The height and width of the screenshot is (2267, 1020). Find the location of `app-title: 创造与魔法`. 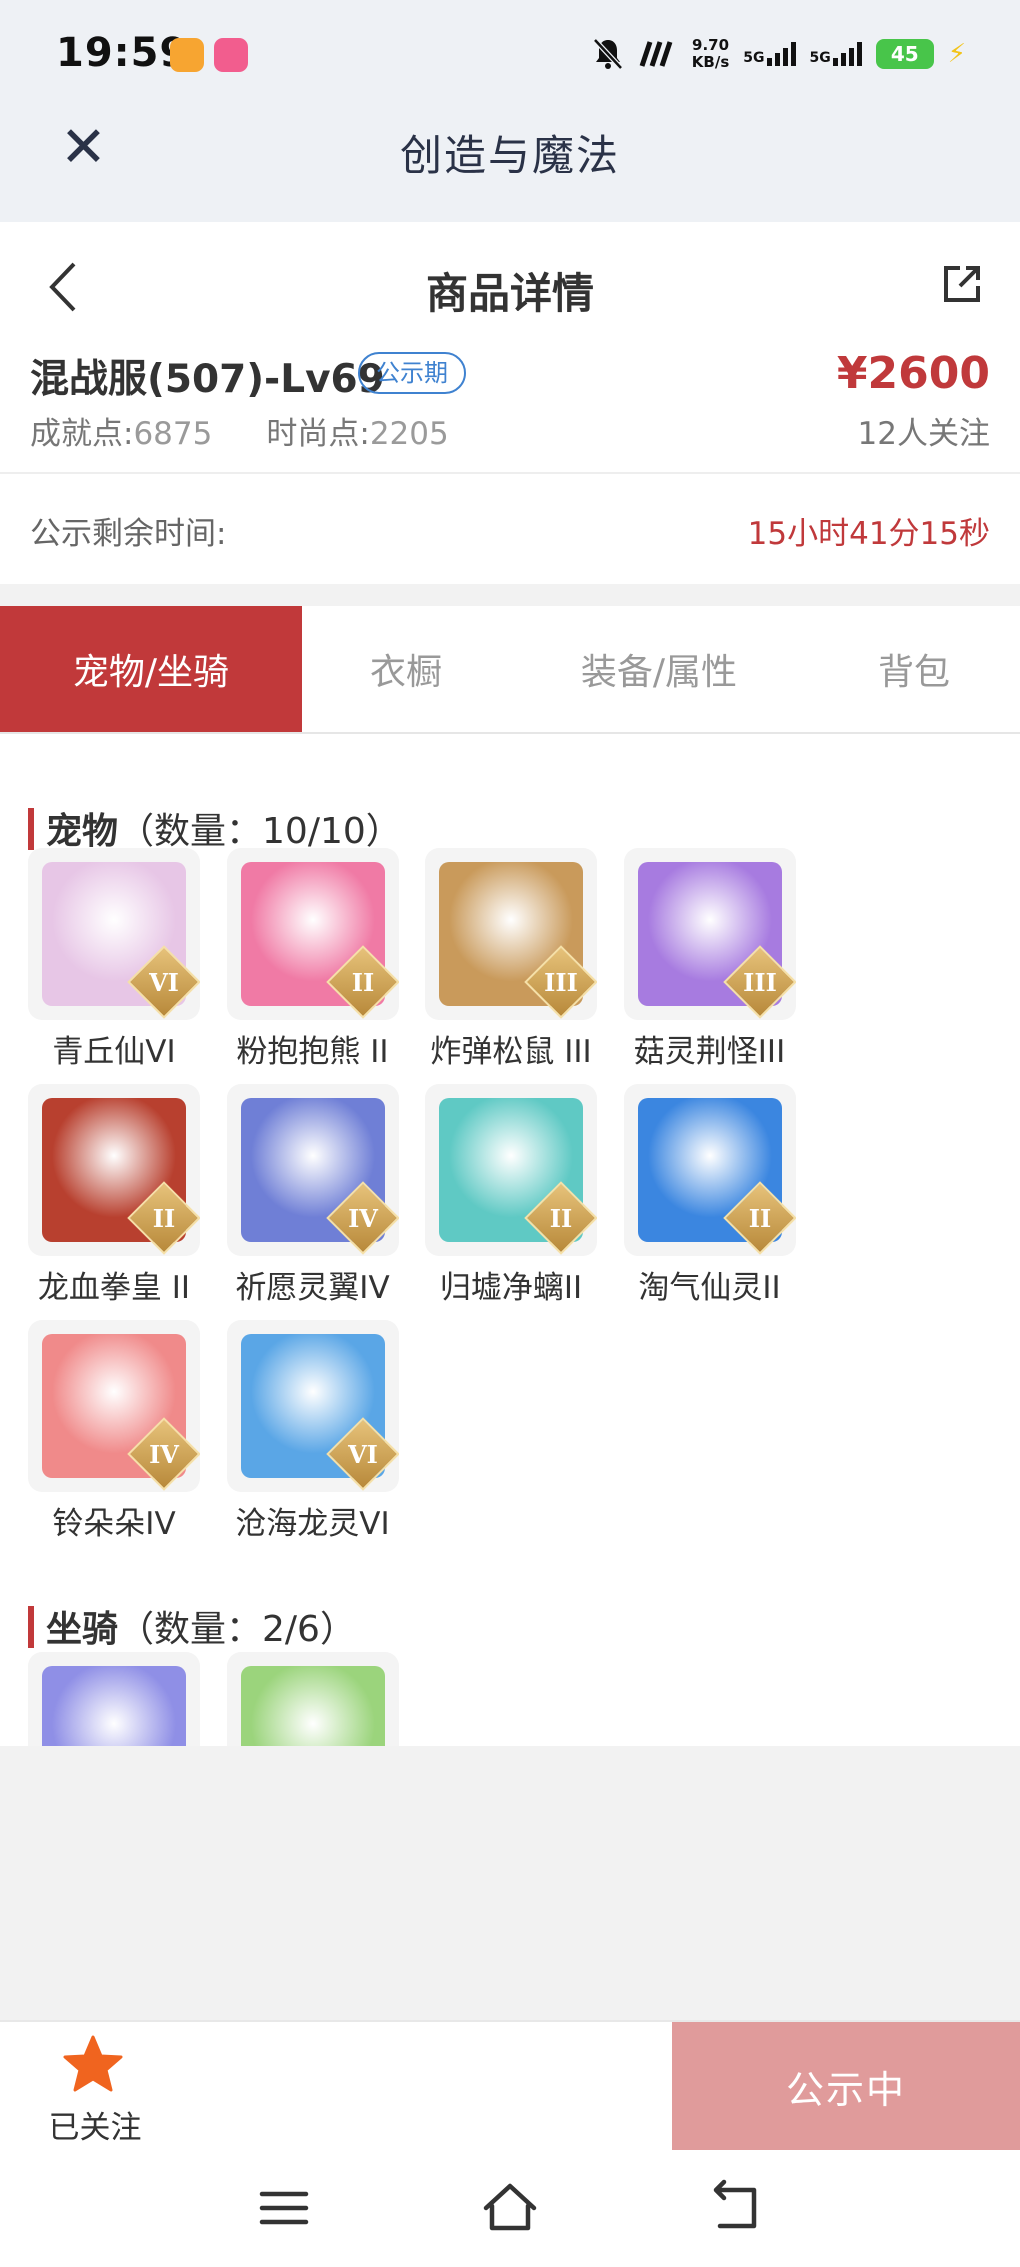

app-title: 创造与魔法 is located at coordinates (509, 155).